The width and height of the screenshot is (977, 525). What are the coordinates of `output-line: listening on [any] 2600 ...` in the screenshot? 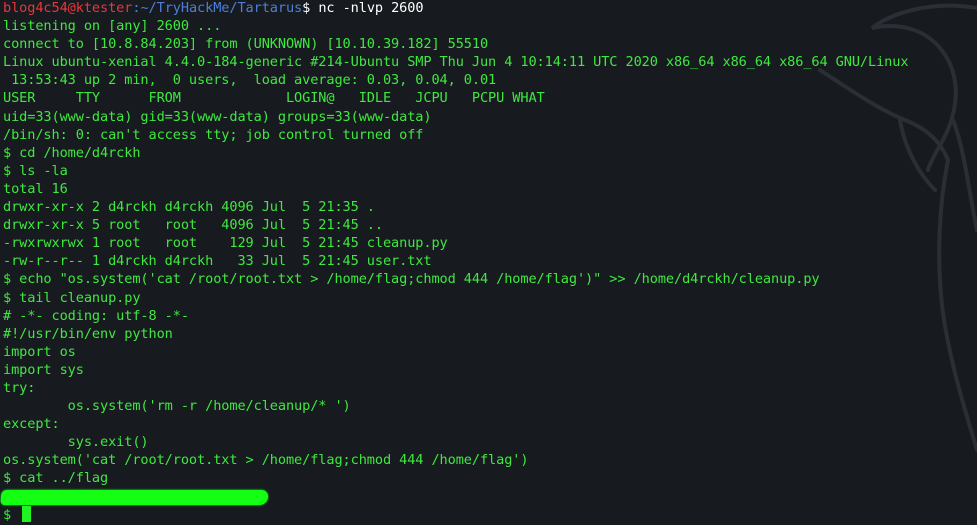 It's located at (112, 26).